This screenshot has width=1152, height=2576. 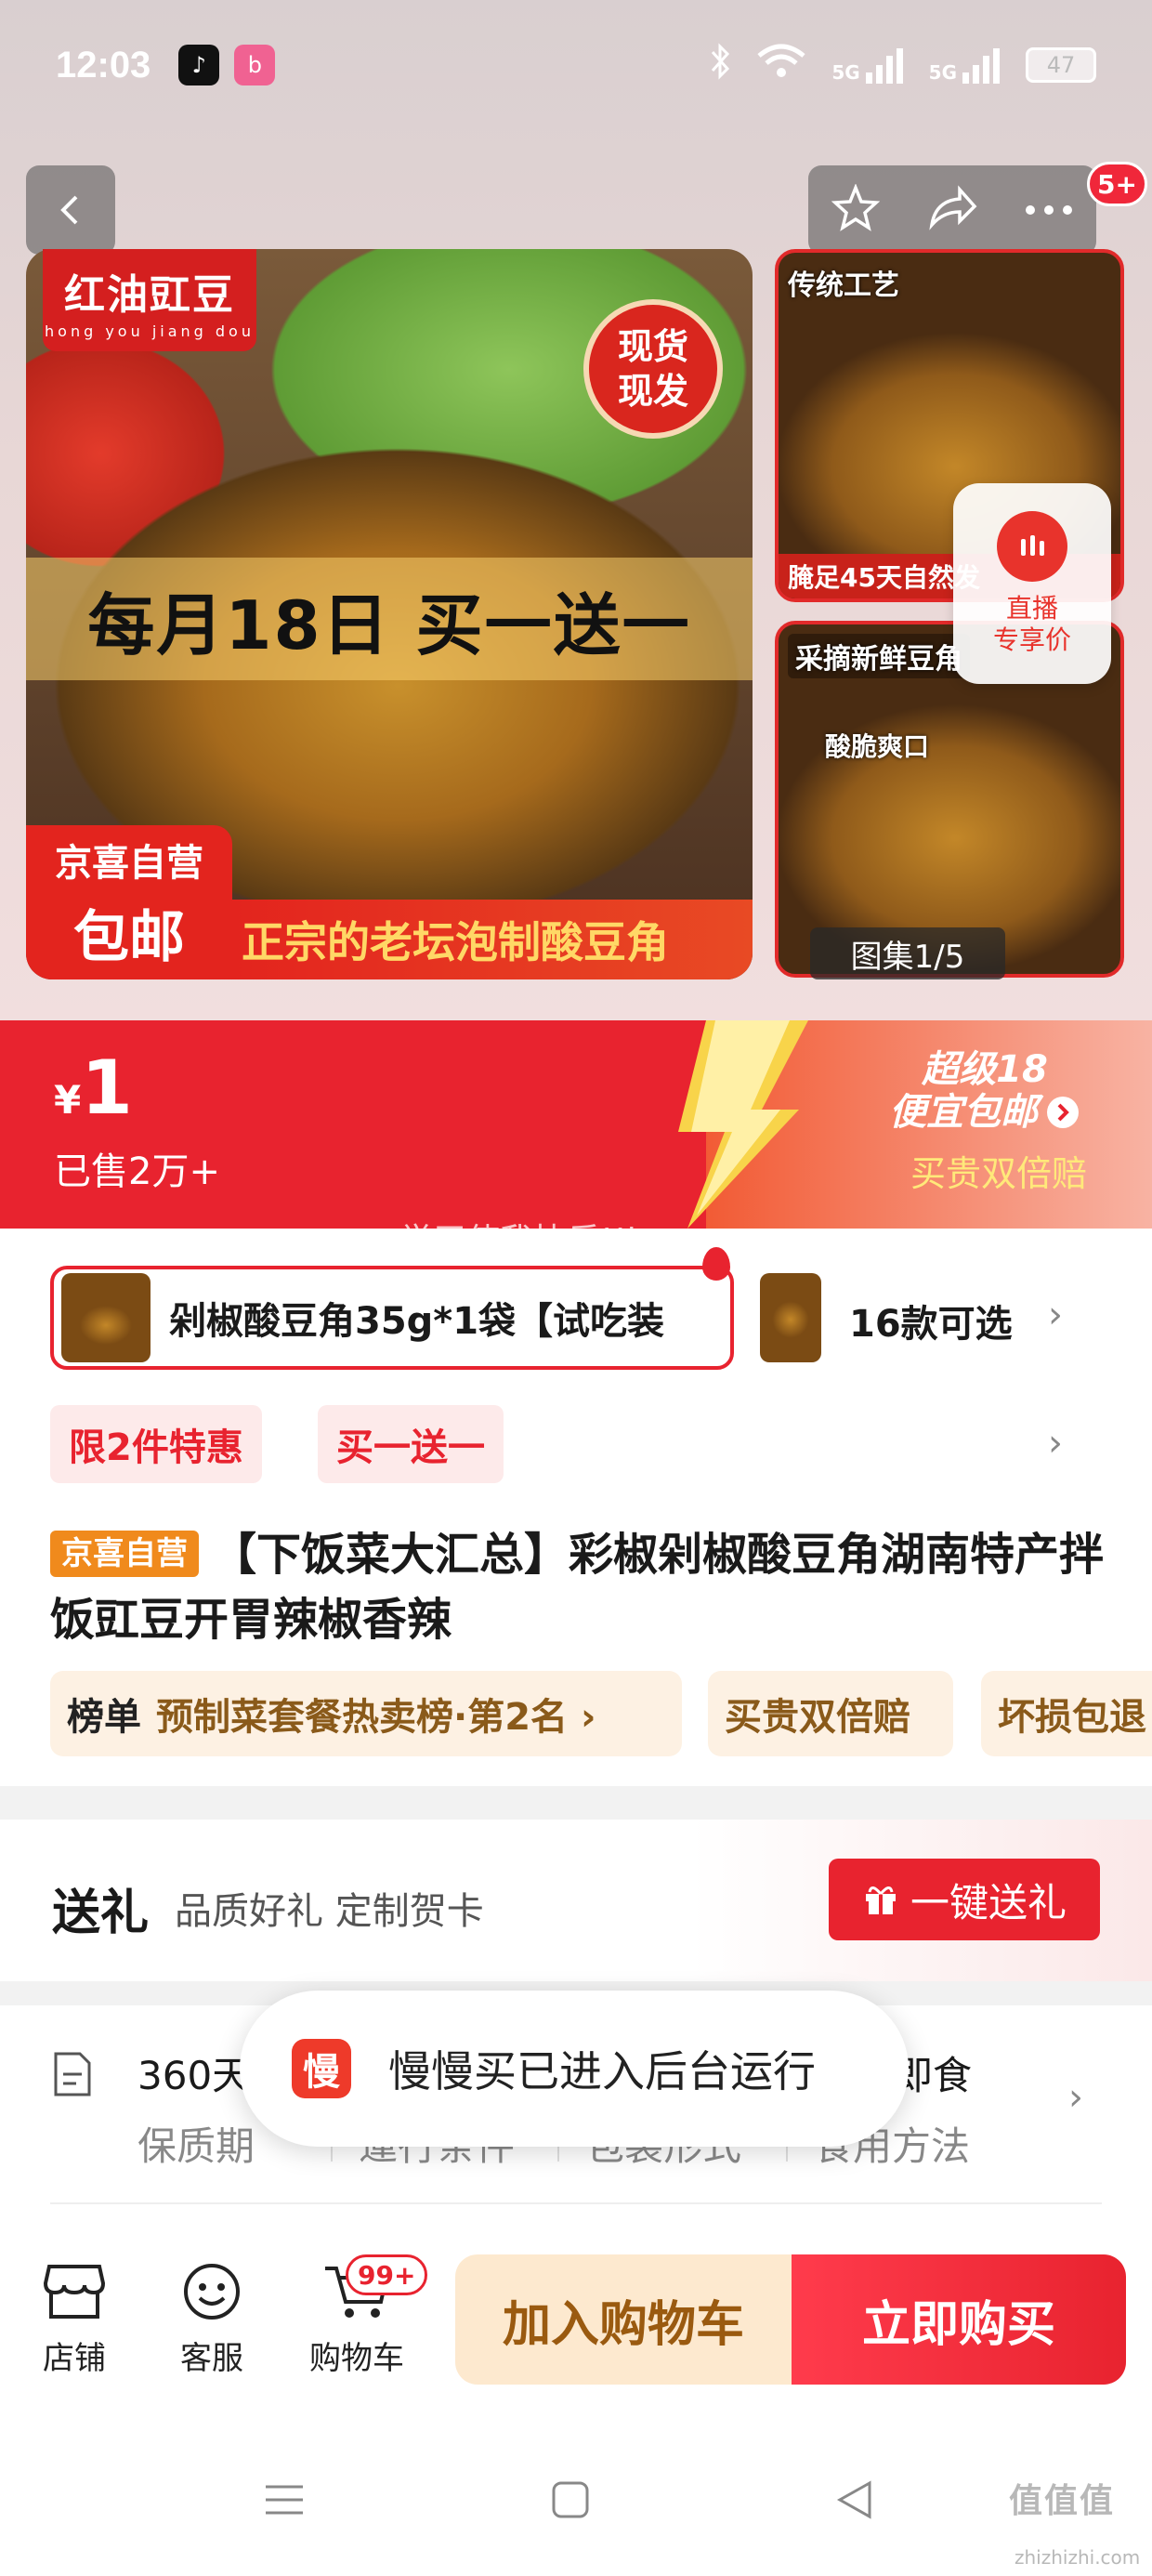 What do you see at coordinates (255, 65) in the screenshot?
I see `bilibili-app-icon: b` at bounding box center [255, 65].